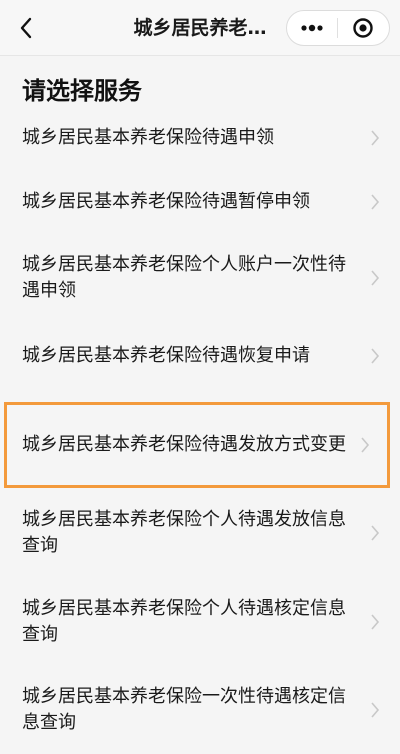 The width and height of the screenshot is (400, 754). I want to click on close-button, so click(364, 28).